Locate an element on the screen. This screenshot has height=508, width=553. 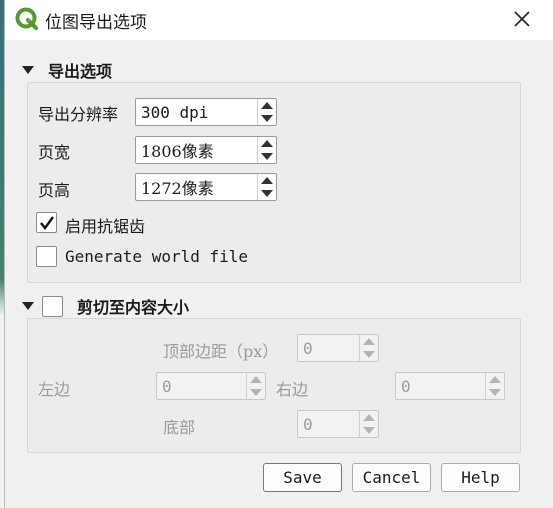
export-options-title: 导出选项 is located at coordinates (80, 71).